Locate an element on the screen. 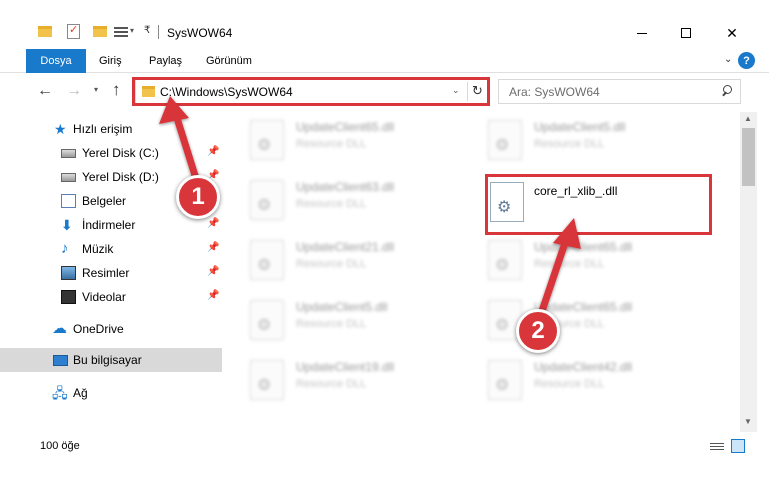 This screenshot has height=482, width=769. tab-file: Dosya is located at coordinates (56, 61).